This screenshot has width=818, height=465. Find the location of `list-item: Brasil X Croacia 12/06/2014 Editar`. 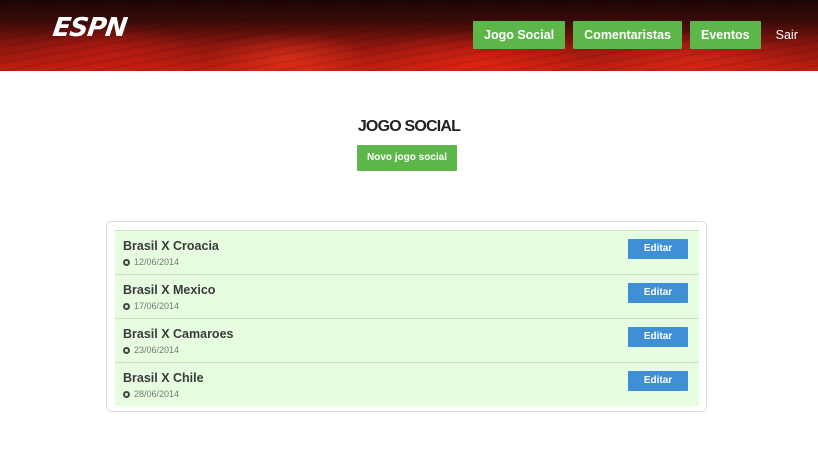

list-item: Brasil X Croacia 12/06/2014 Editar is located at coordinates (407, 252).